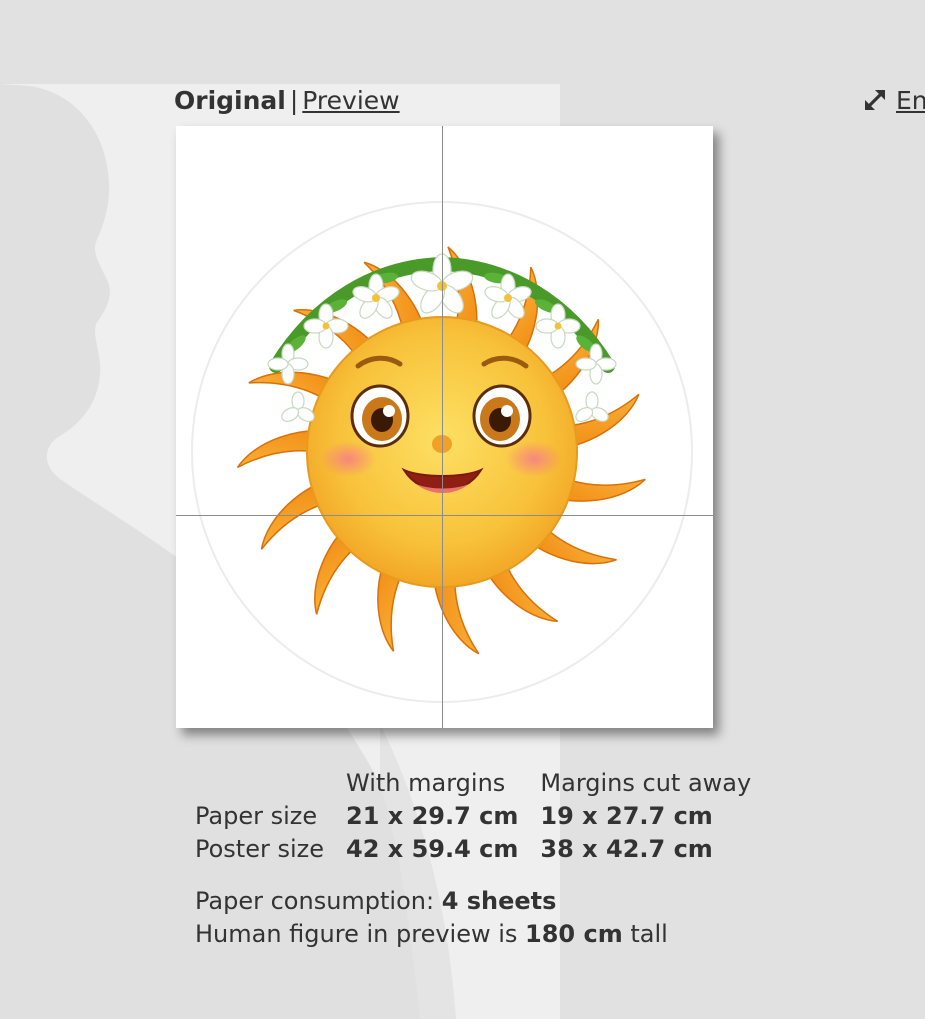 Image resolution: width=925 pixels, height=1019 pixels. What do you see at coordinates (432, 816) in the screenshot?
I see `paper-size-with-margins: 21 x 29.7 cm` at bounding box center [432, 816].